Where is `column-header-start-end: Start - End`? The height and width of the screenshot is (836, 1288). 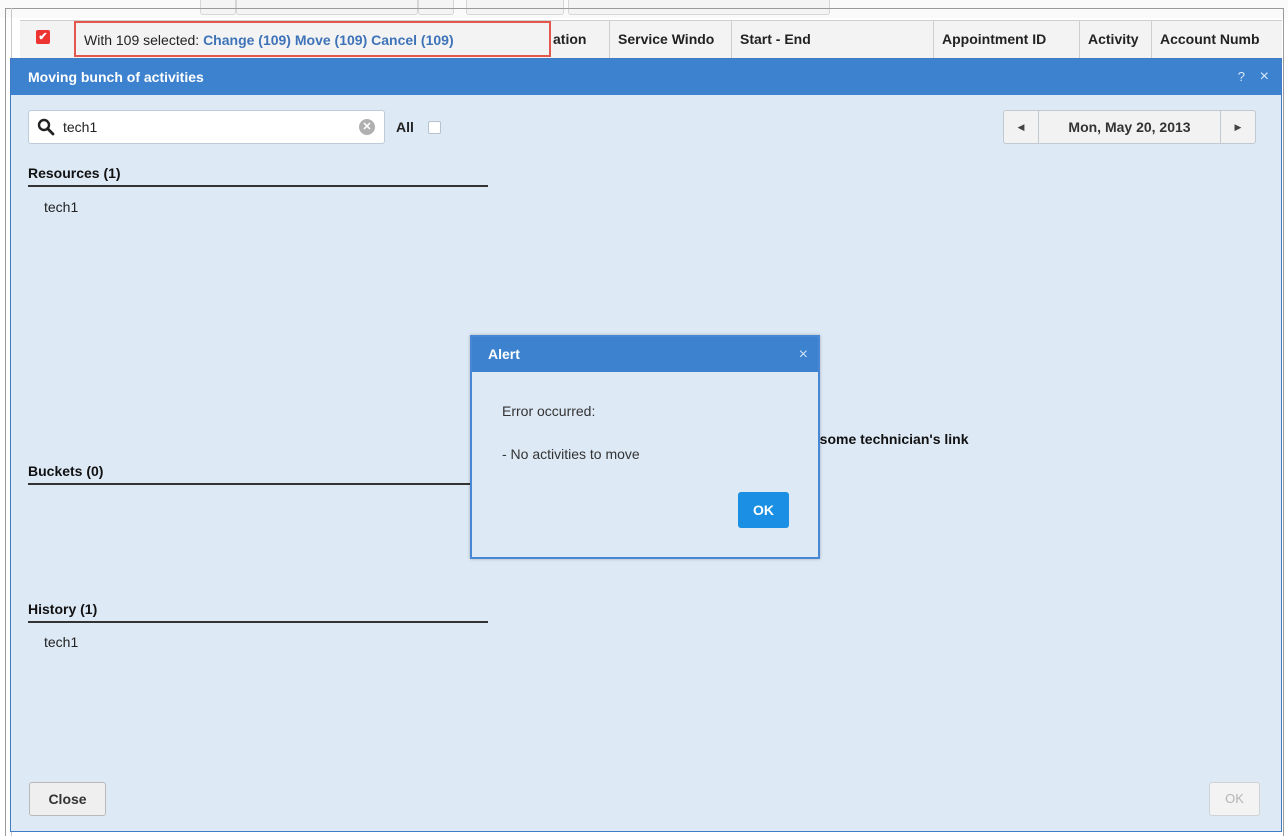 column-header-start-end: Start - End is located at coordinates (833, 40).